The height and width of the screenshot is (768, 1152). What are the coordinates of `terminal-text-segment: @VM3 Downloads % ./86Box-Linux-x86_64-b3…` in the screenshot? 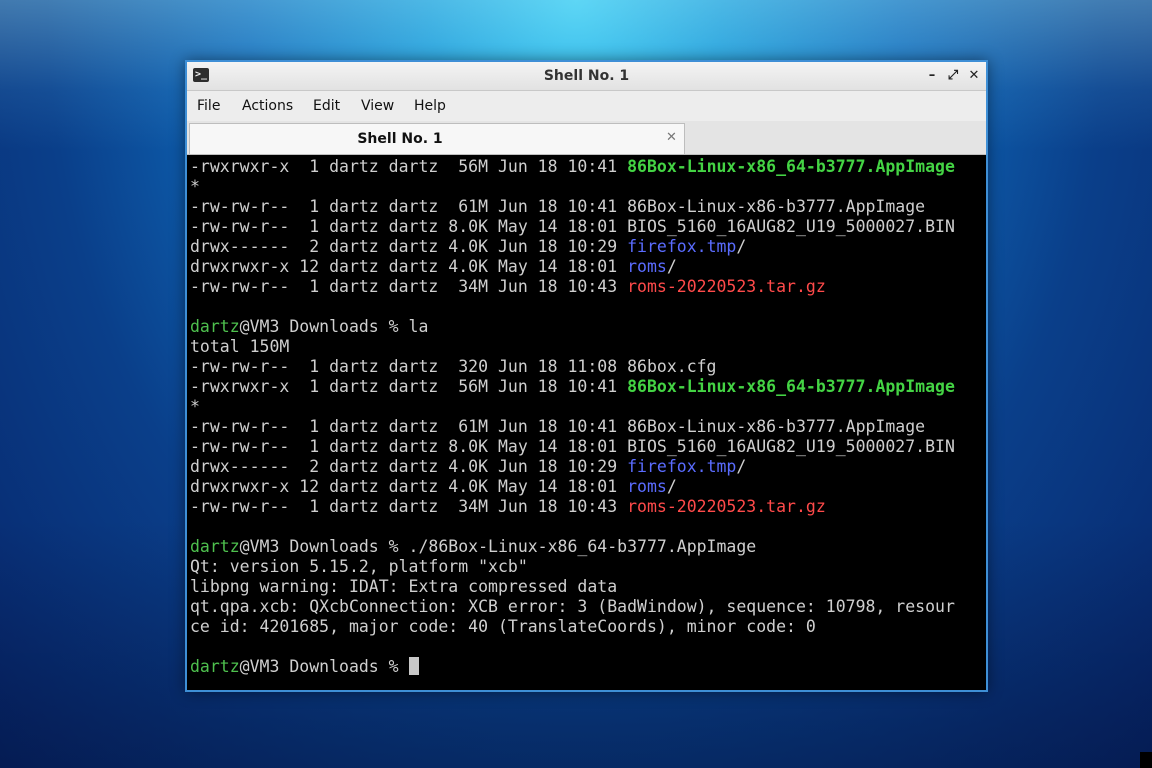 It's located at (498, 546).